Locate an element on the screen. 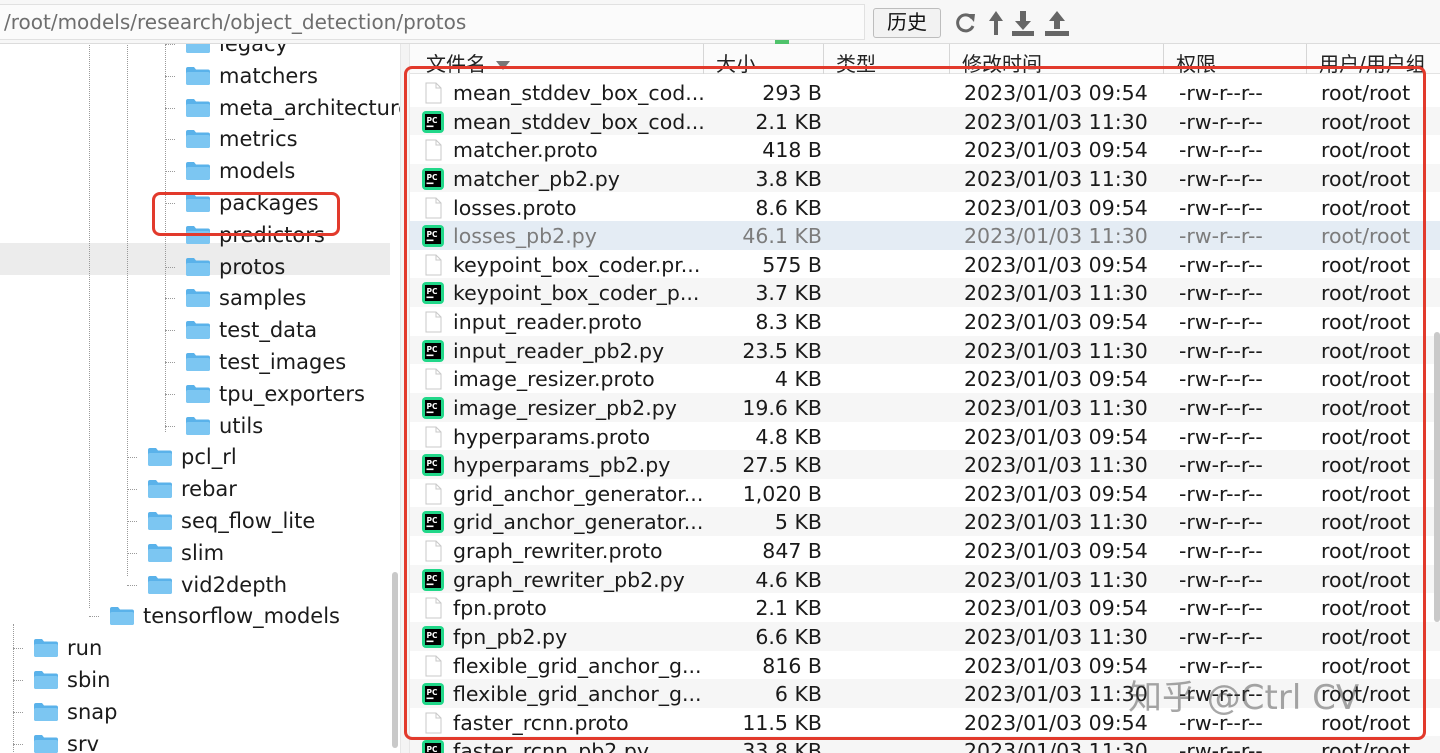  tree-item: test_images is located at coordinates (265, 362).